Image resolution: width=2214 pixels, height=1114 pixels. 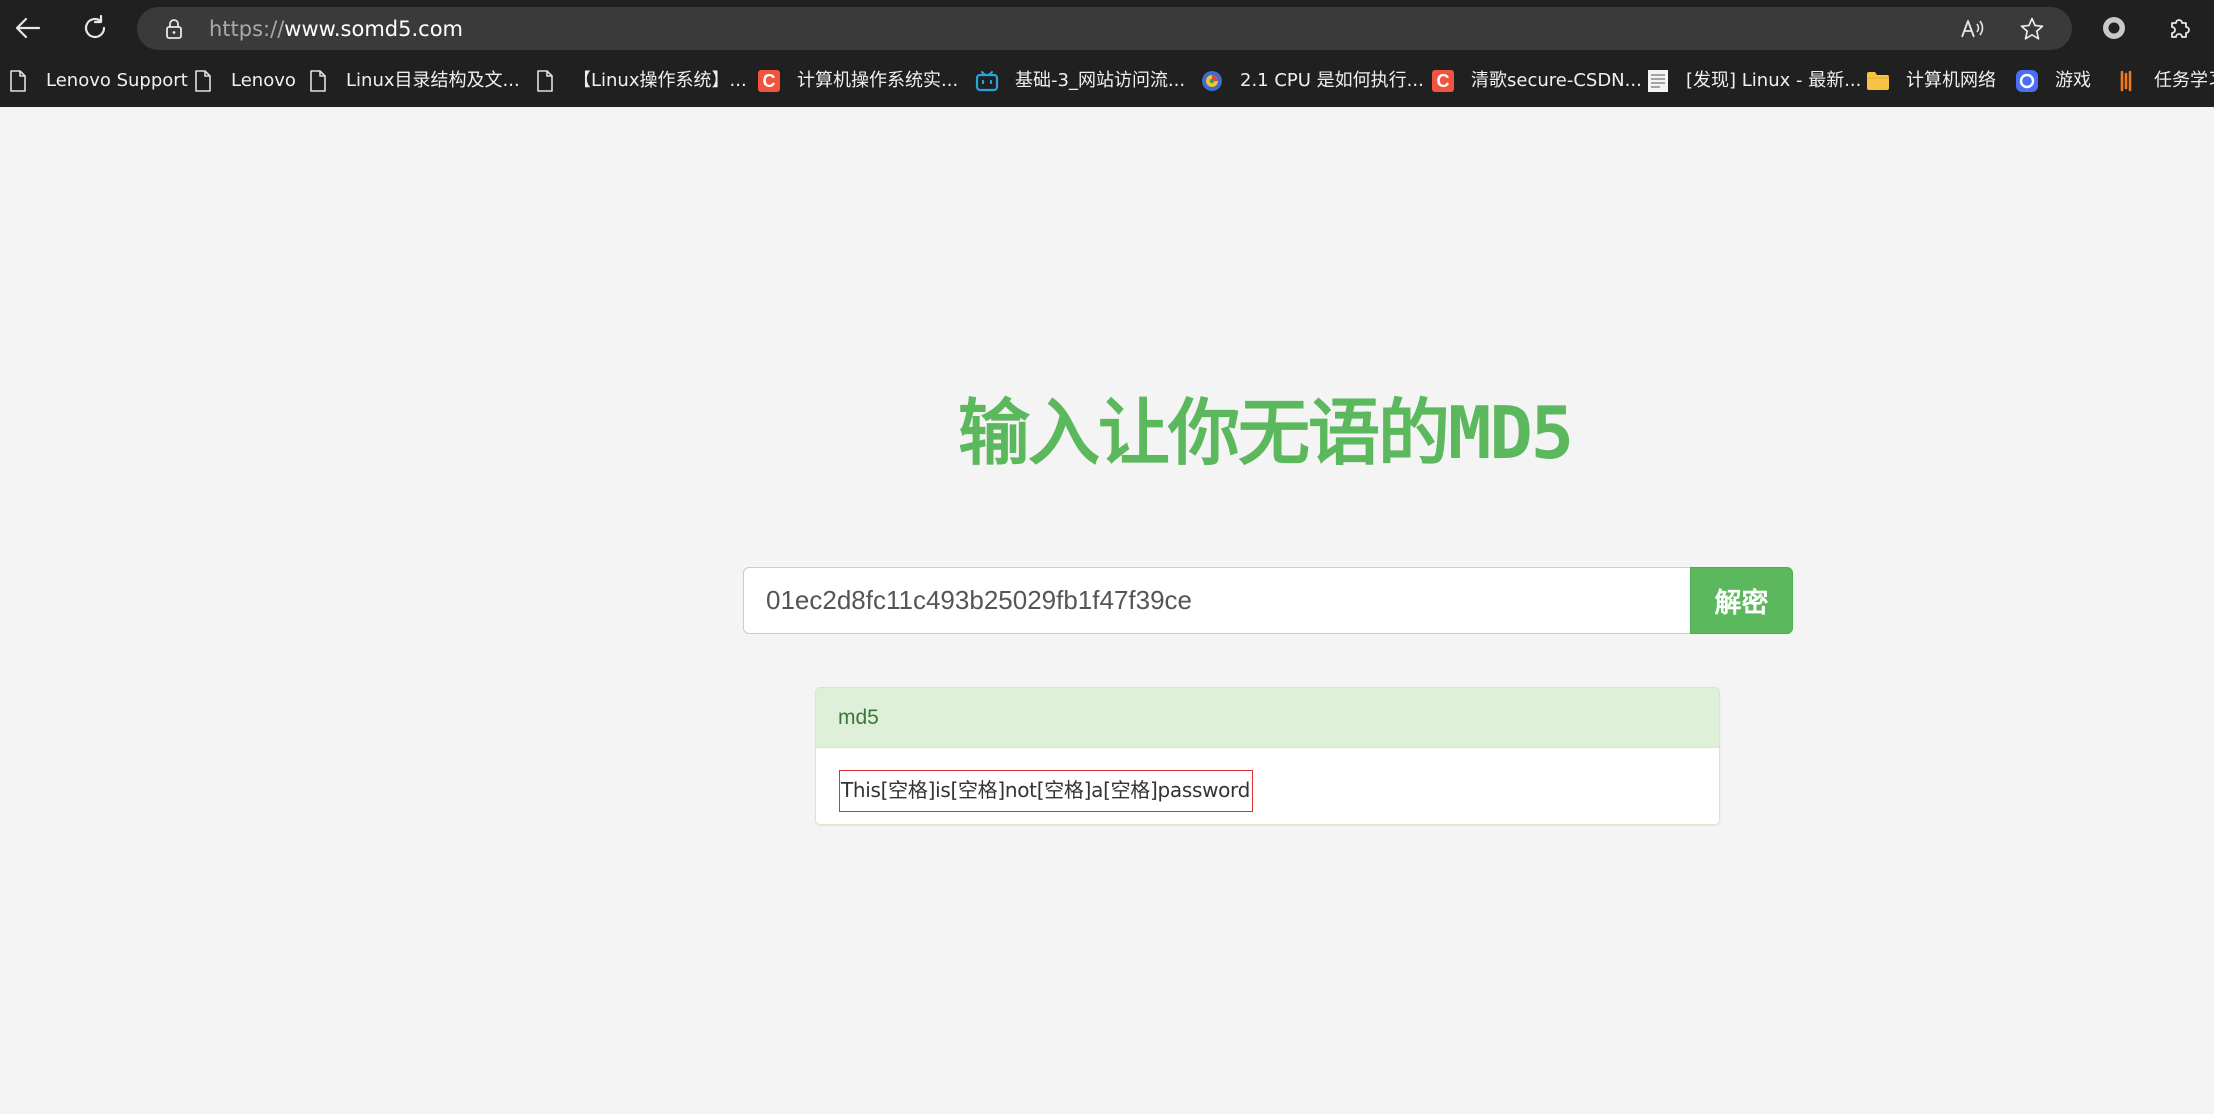 I want to click on result-panel: md5 This[空格]is[空格]not[空格]a[空格]password, so click(x=1267, y=756).